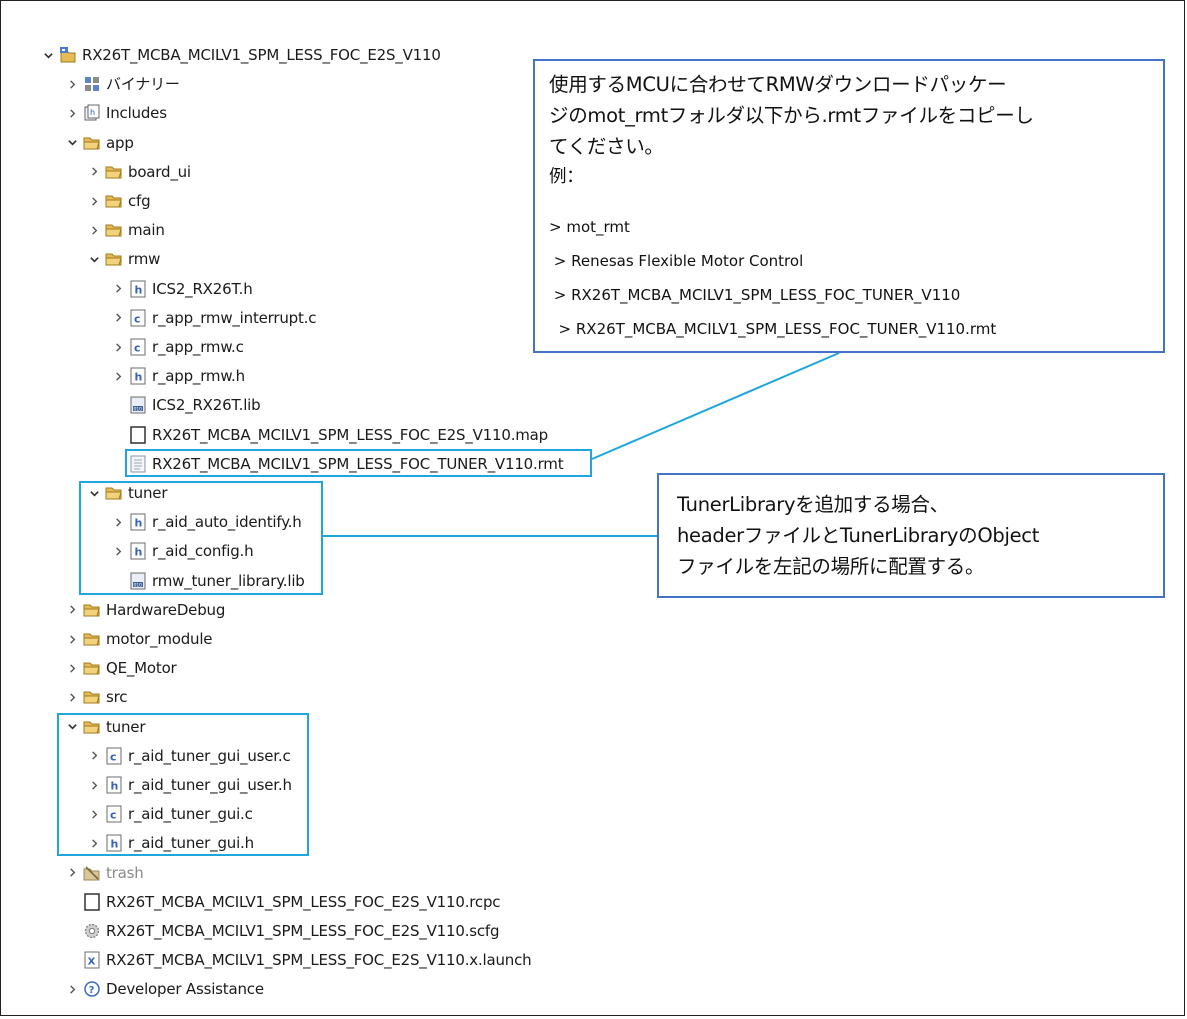 Image resolution: width=1187 pixels, height=1019 pixels. I want to click on tree-item: h r_aid_tuner_gui.h, so click(170, 843).